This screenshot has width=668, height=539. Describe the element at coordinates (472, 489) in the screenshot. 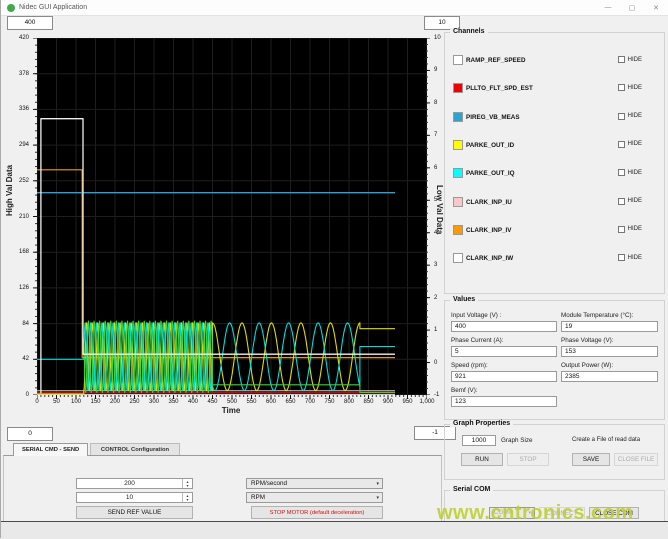

I see `serial-com-title: Serial COM` at that location.